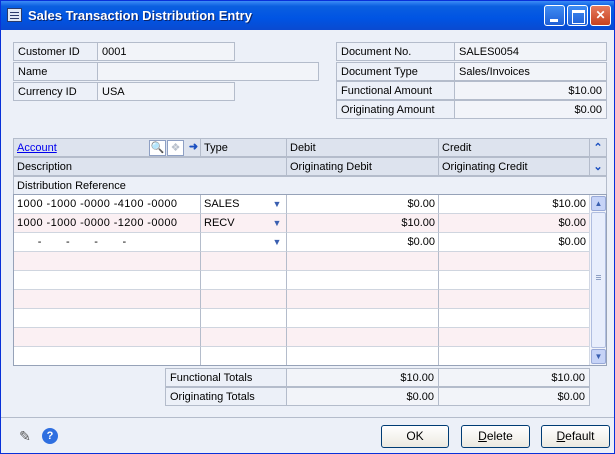  Describe the element at coordinates (310, 185) in the screenshot. I see `distribution-reference-header: Distribution Reference` at that location.